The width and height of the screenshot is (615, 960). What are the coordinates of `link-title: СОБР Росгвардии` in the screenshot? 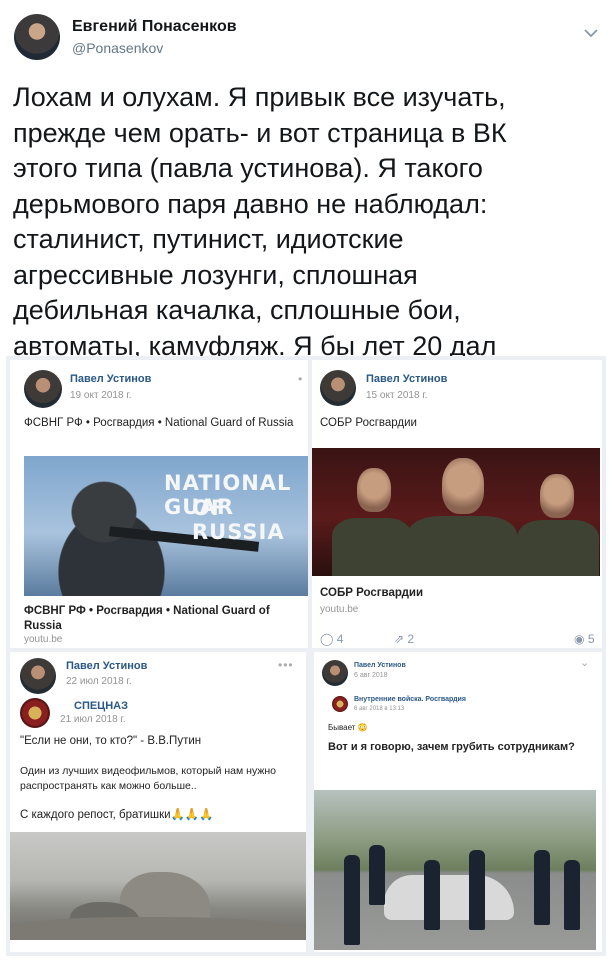 It's located at (372, 593).